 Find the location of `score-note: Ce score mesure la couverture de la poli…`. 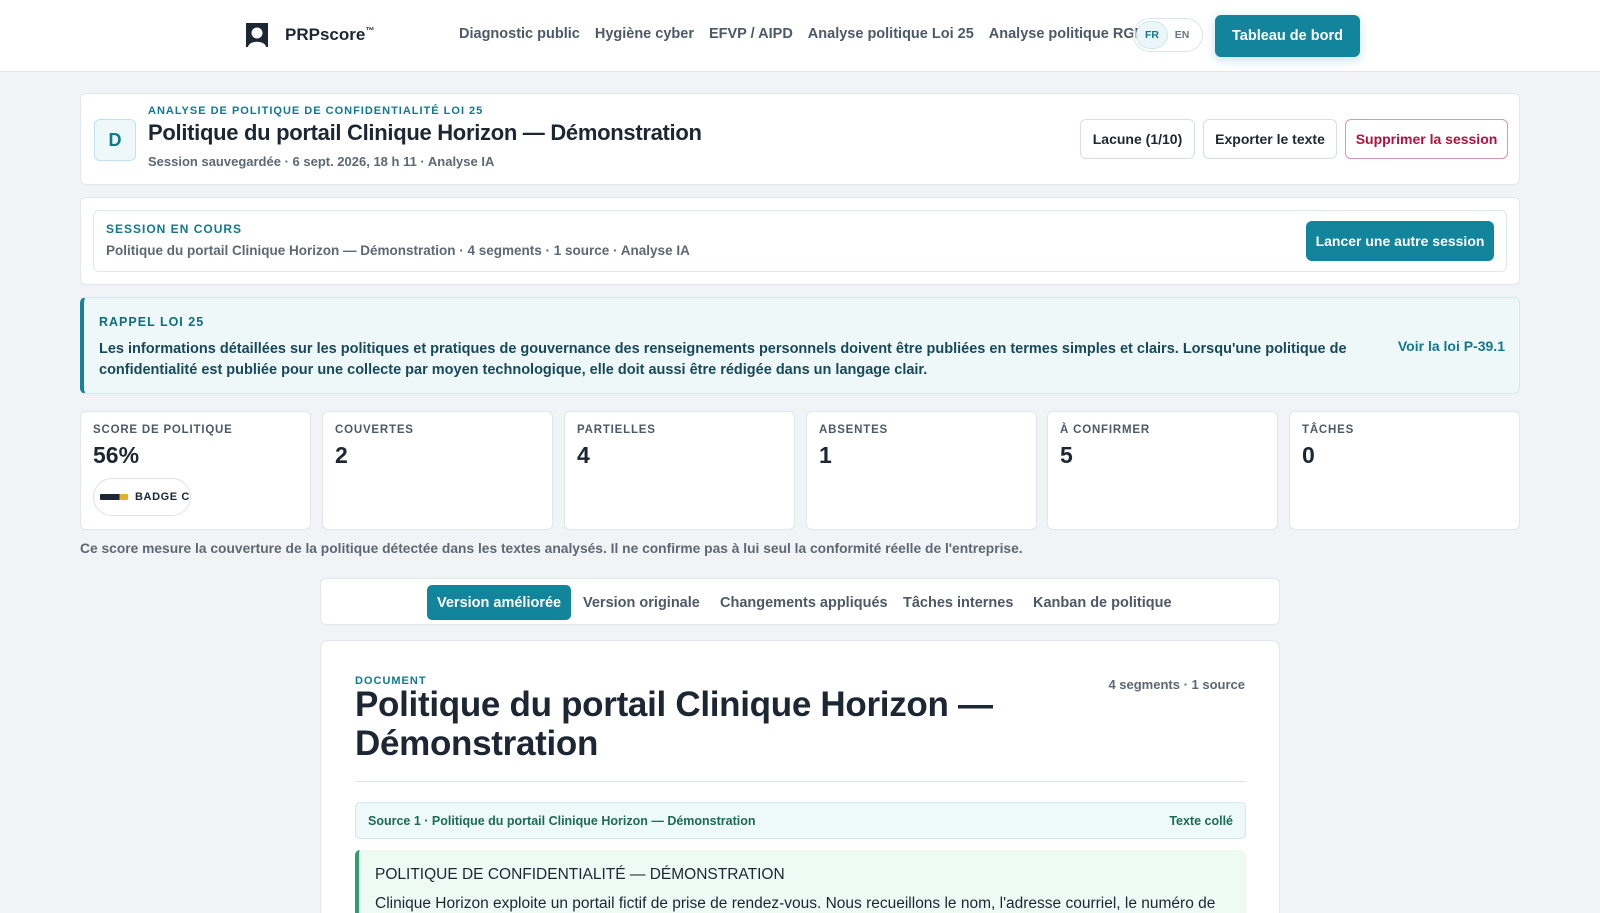

score-note: Ce score mesure la couverture de la poli… is located at coordinates (551, 548).